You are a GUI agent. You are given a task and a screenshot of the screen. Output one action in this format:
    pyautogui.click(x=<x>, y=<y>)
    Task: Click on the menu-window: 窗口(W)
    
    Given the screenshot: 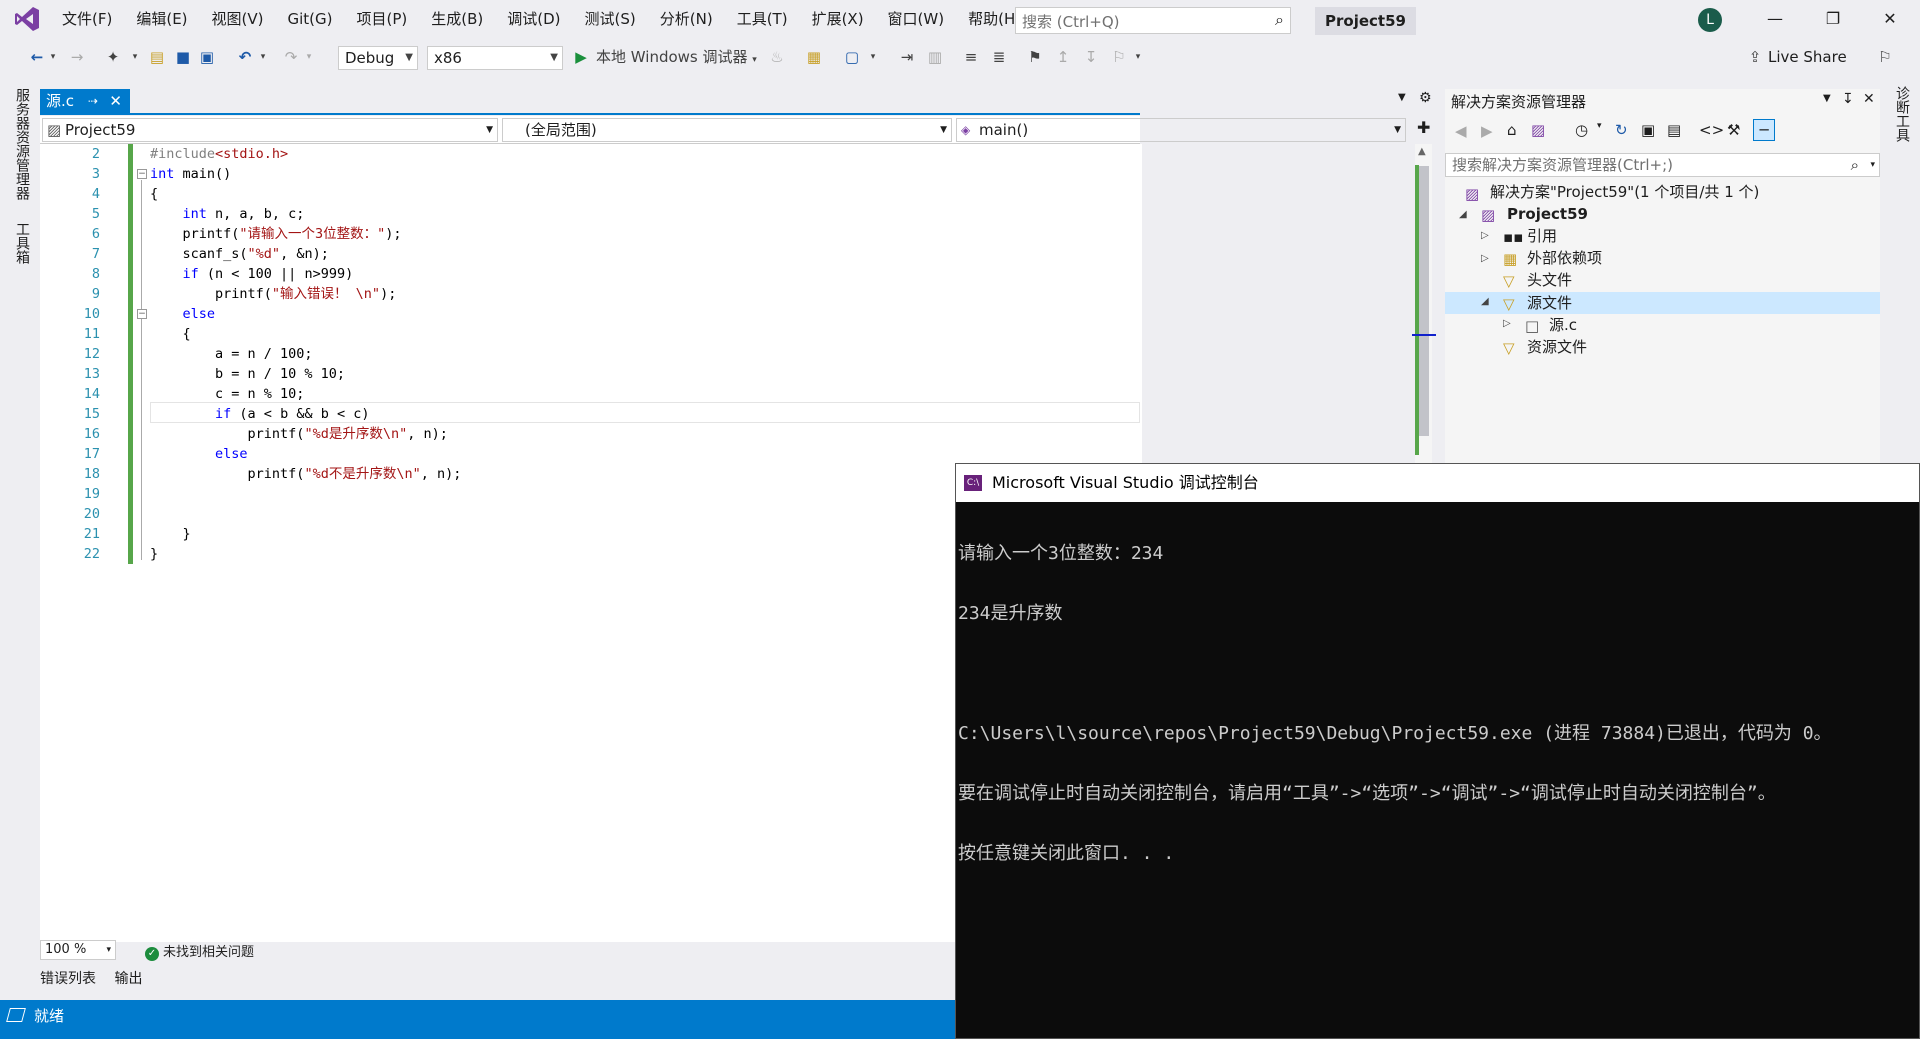 What is the action you would take?
    pyautogui.click(x=916, y=19)
    